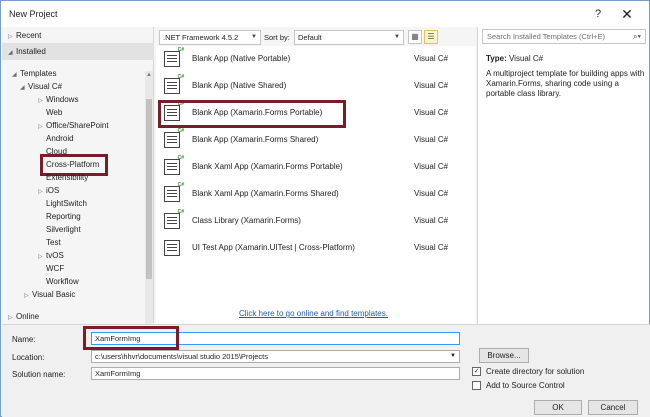 The image size is (650, 417). What do you see at coordinates (252, 114) in the screenshot?
I see `selected-template-highlight` at bounding box center [252, 114].